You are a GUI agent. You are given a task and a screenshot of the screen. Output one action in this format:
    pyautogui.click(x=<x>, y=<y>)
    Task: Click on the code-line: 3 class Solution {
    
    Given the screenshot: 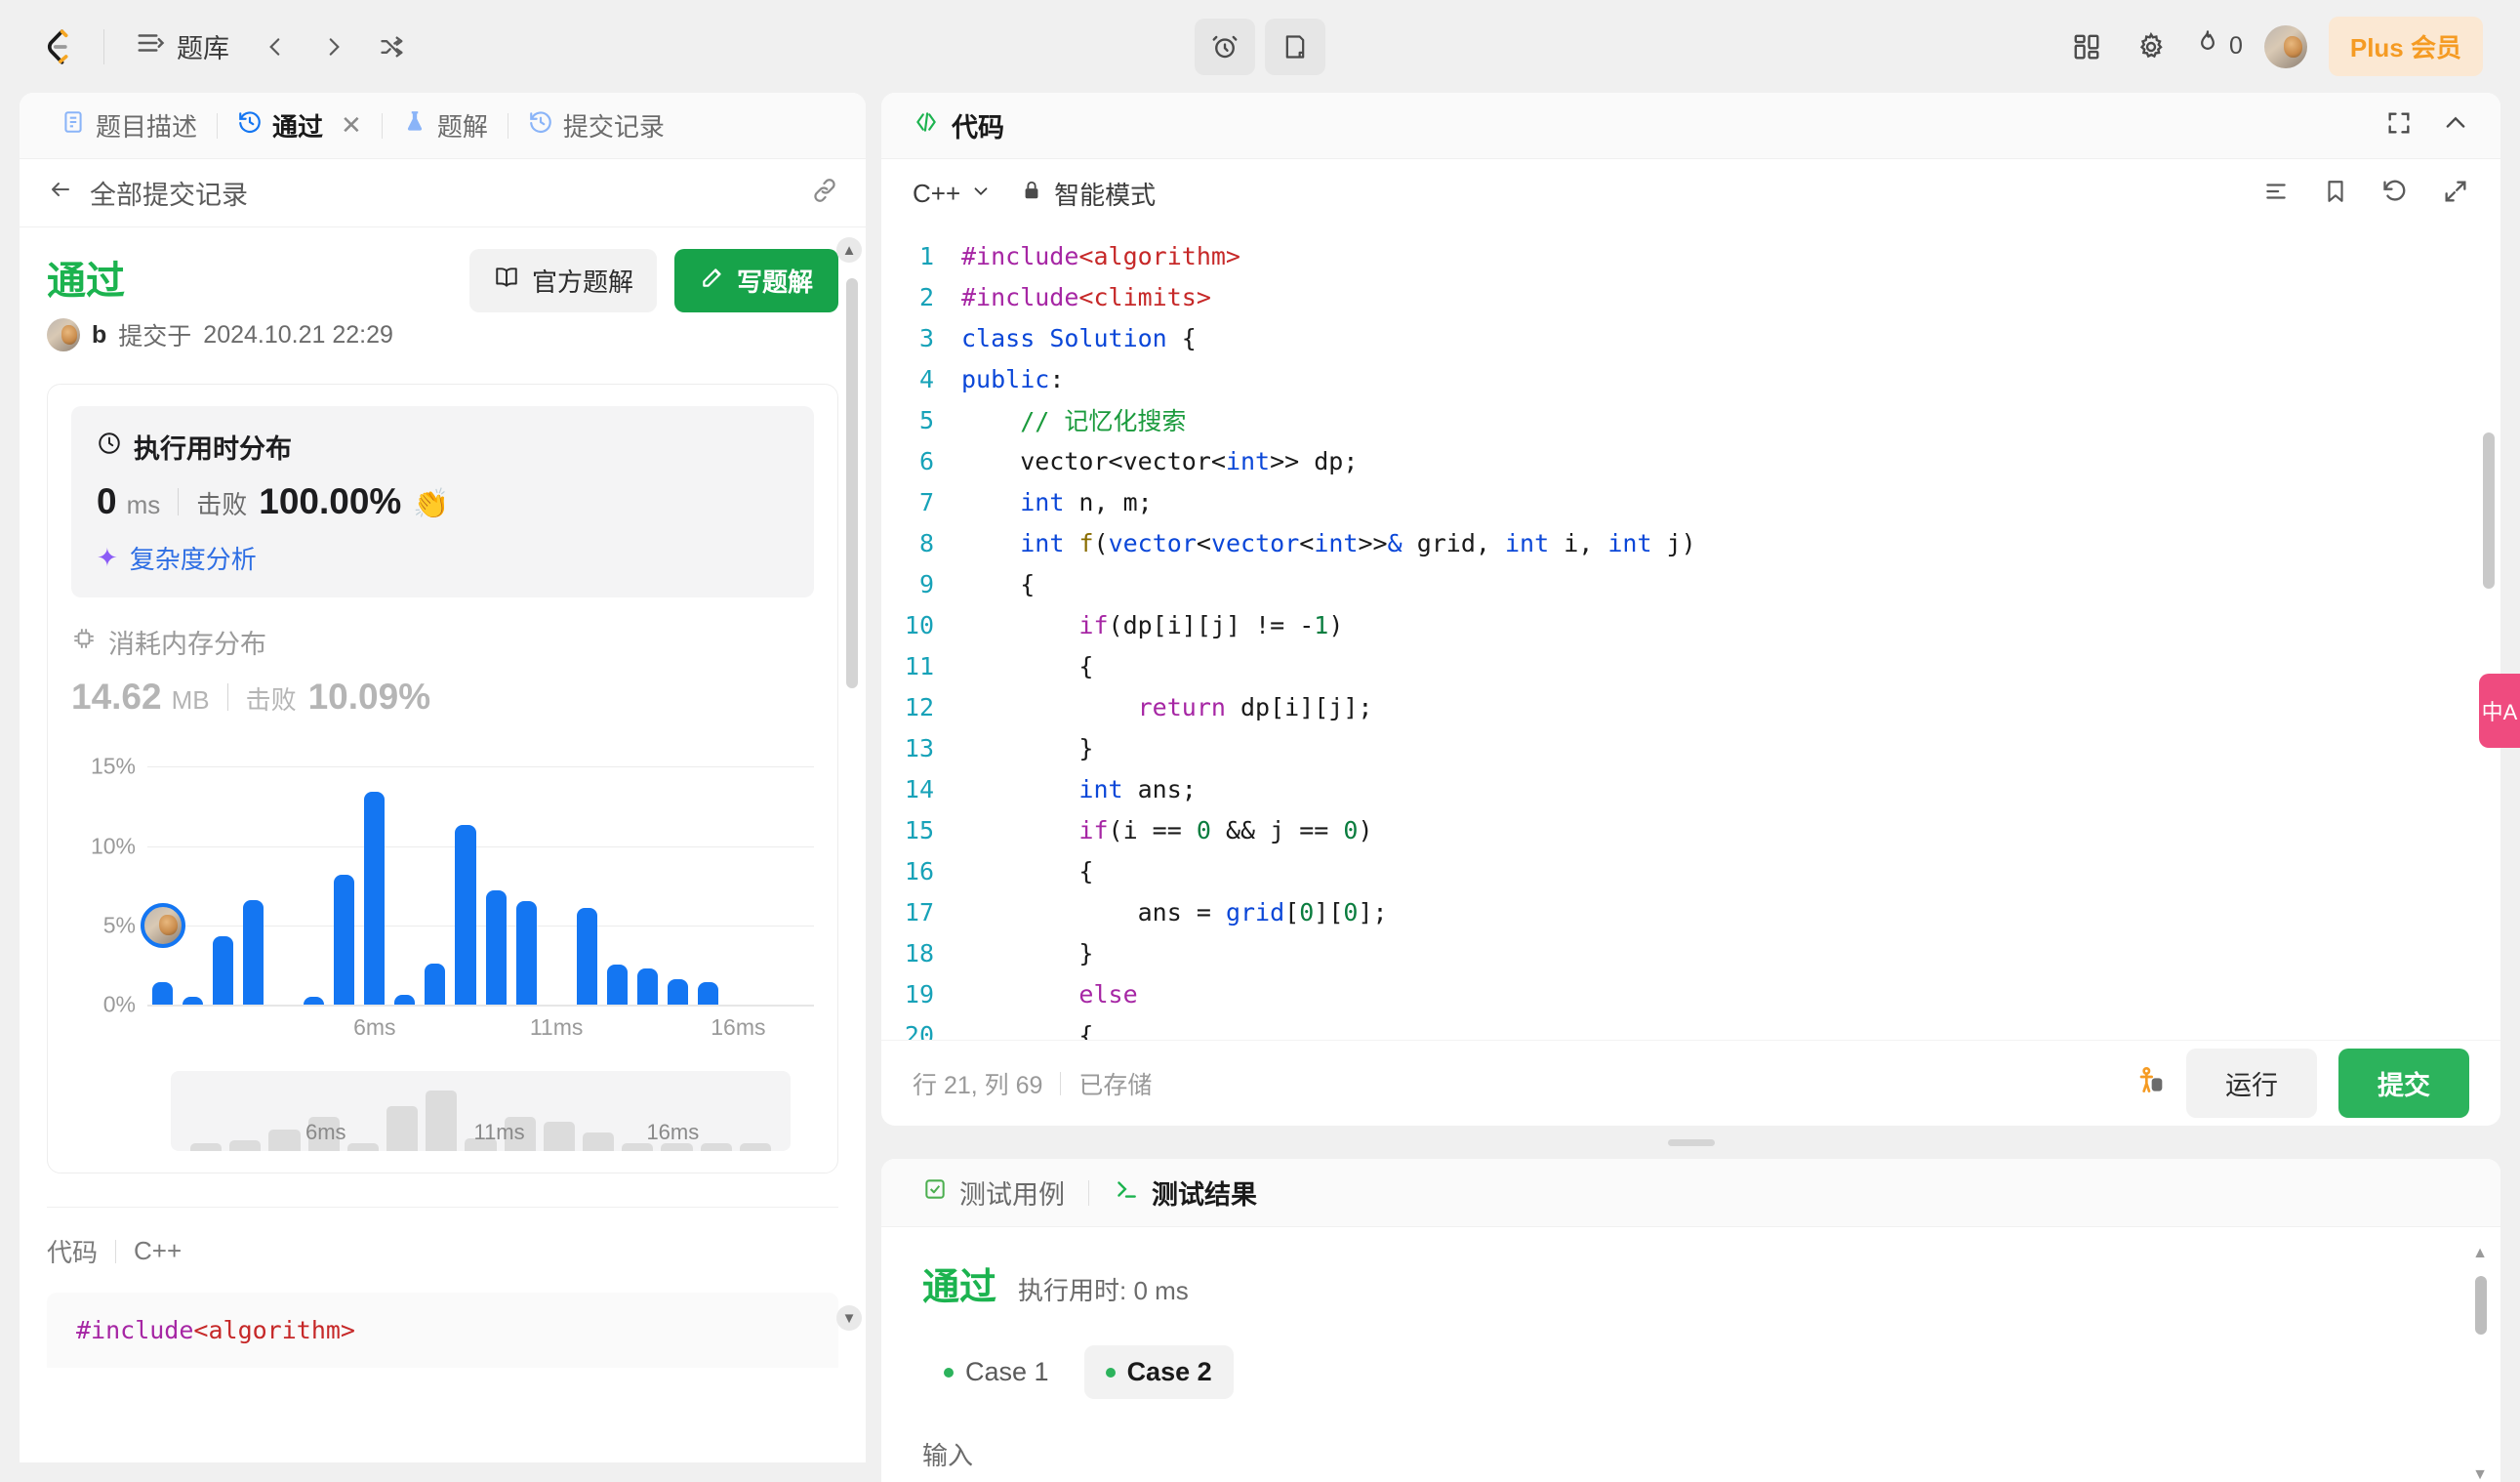 What is the action you would take?
    pyautogui.click(x=1690, y=337)
    